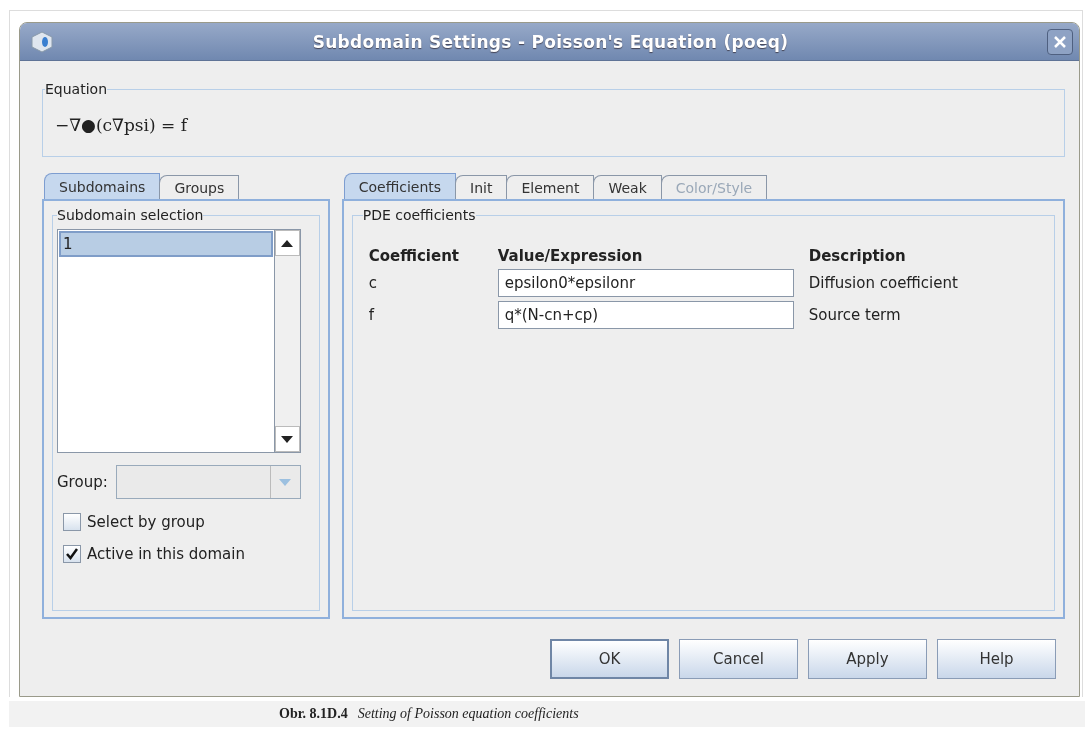 The width and height of the screenshot is (1085, 731). Describe the element at coordinates (550, 41) in the screenshot. I see `window-title: Subdomain Settings - Poisson's Equation (poeq)` at that location.